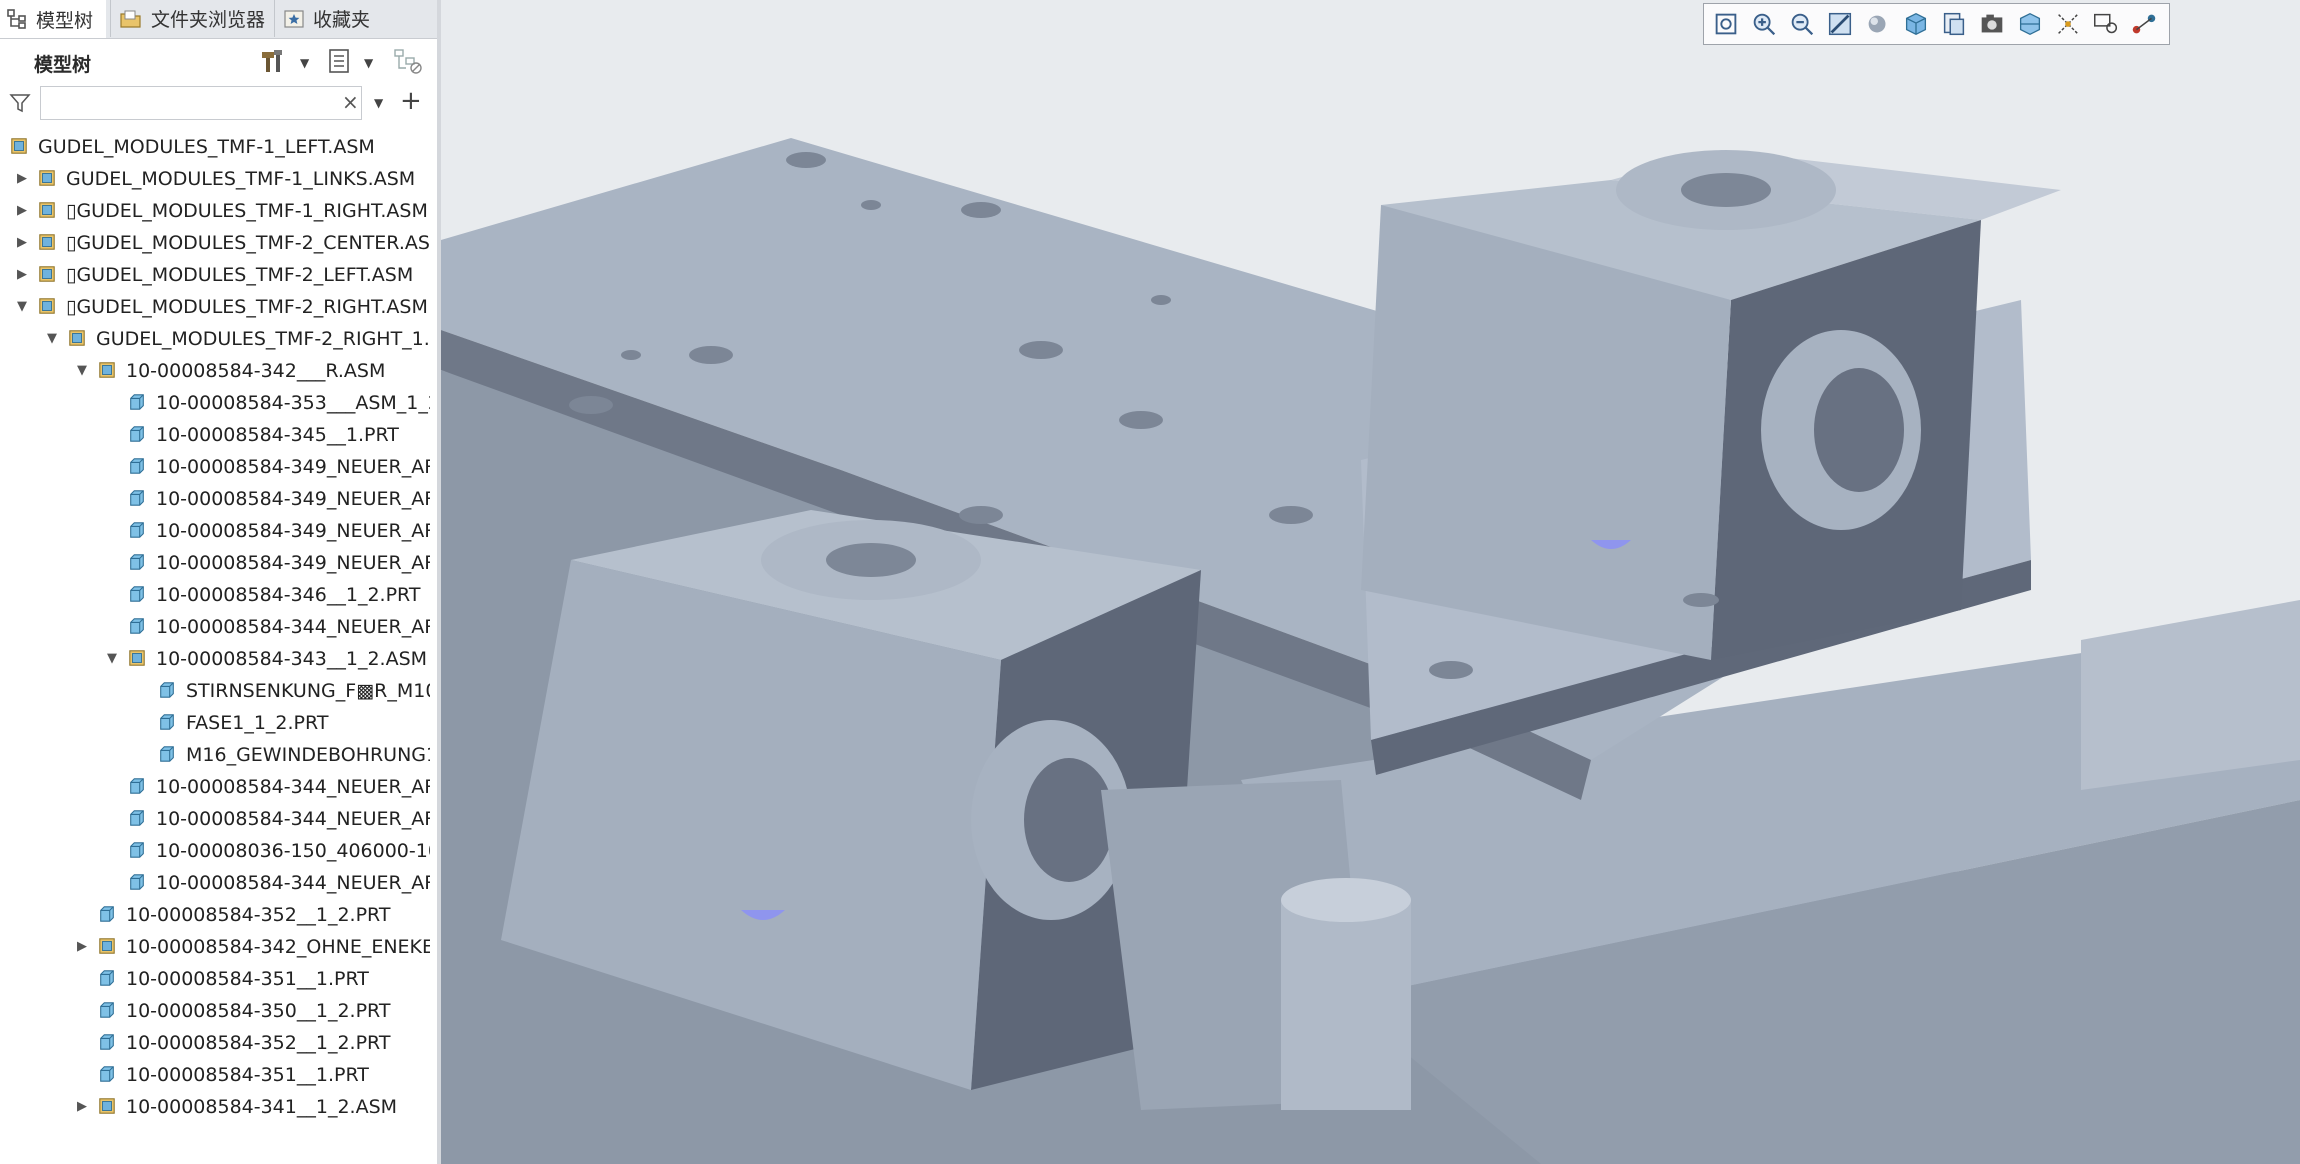 Image resolution: width=2300 pixels, height=1164 pixels. Describe the element at coordinates (208, 20) in the screenshot. I see `tab-label: 文件夹浏览器` at that location.